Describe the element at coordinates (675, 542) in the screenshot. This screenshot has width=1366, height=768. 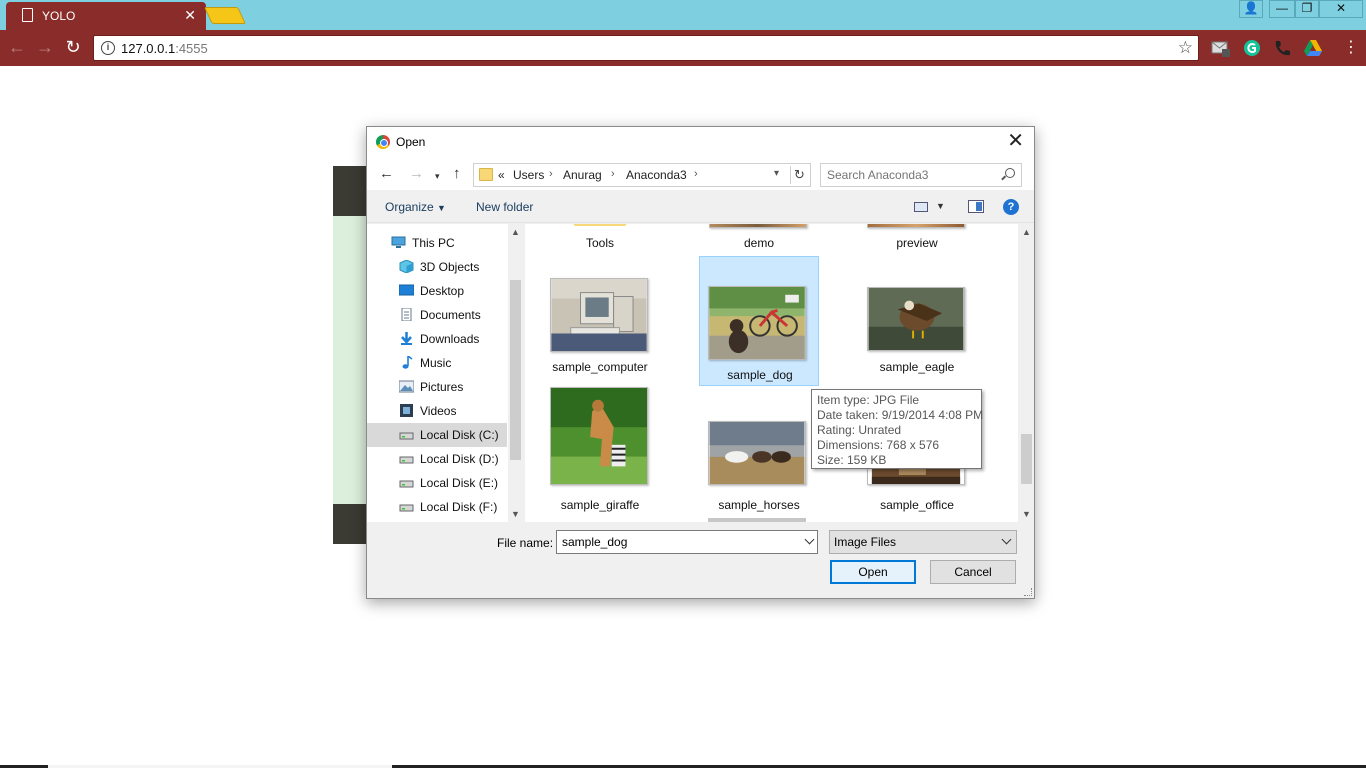
I see `file-name-input` at that location.